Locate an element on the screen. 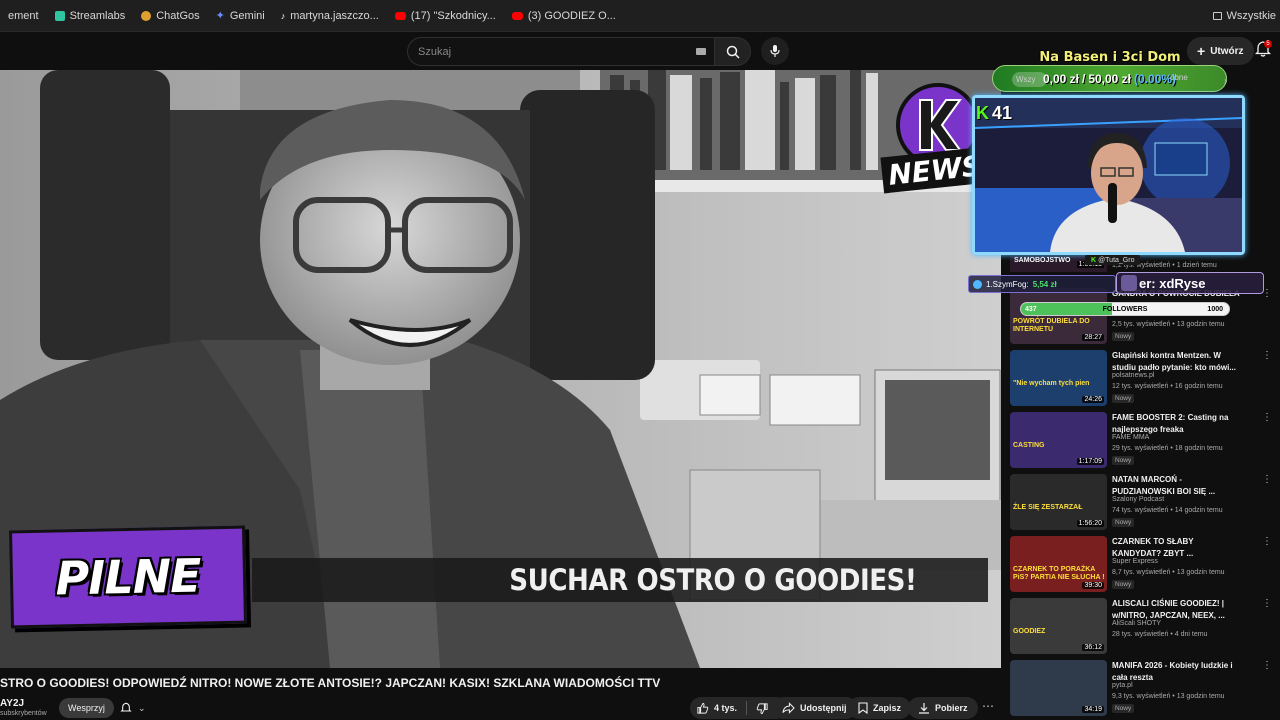 This screenshot has height=720, width=1280. search-icon is located at coordinates (733, 52).